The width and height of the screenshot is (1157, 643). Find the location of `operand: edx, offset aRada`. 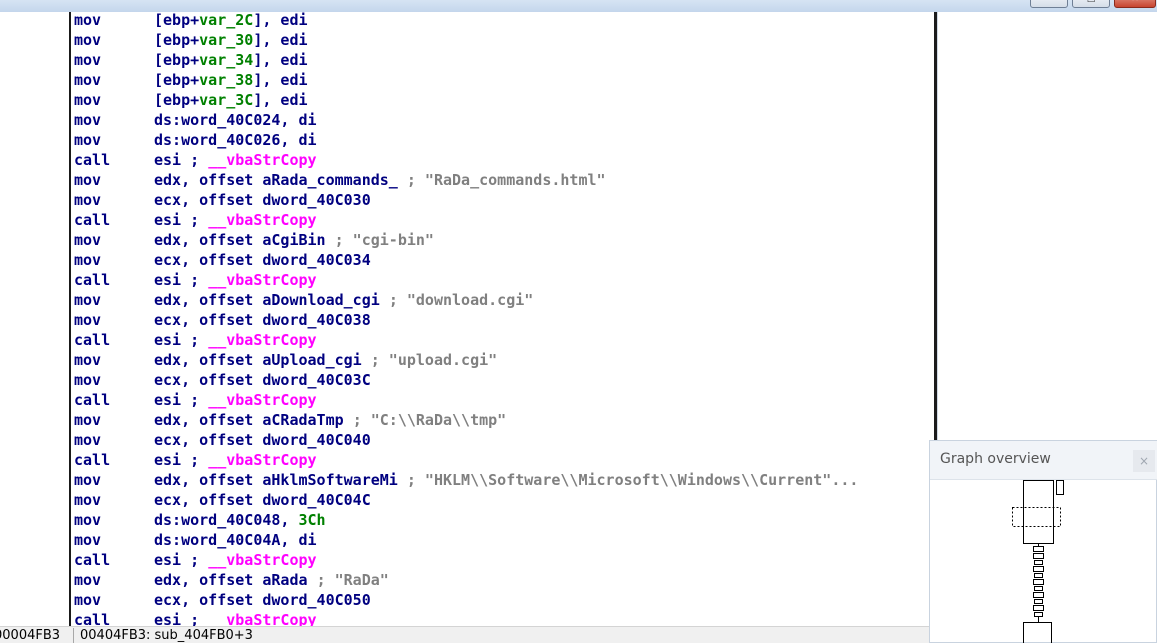

operand: edx, offset aRada is located at coordinates (235, 580).